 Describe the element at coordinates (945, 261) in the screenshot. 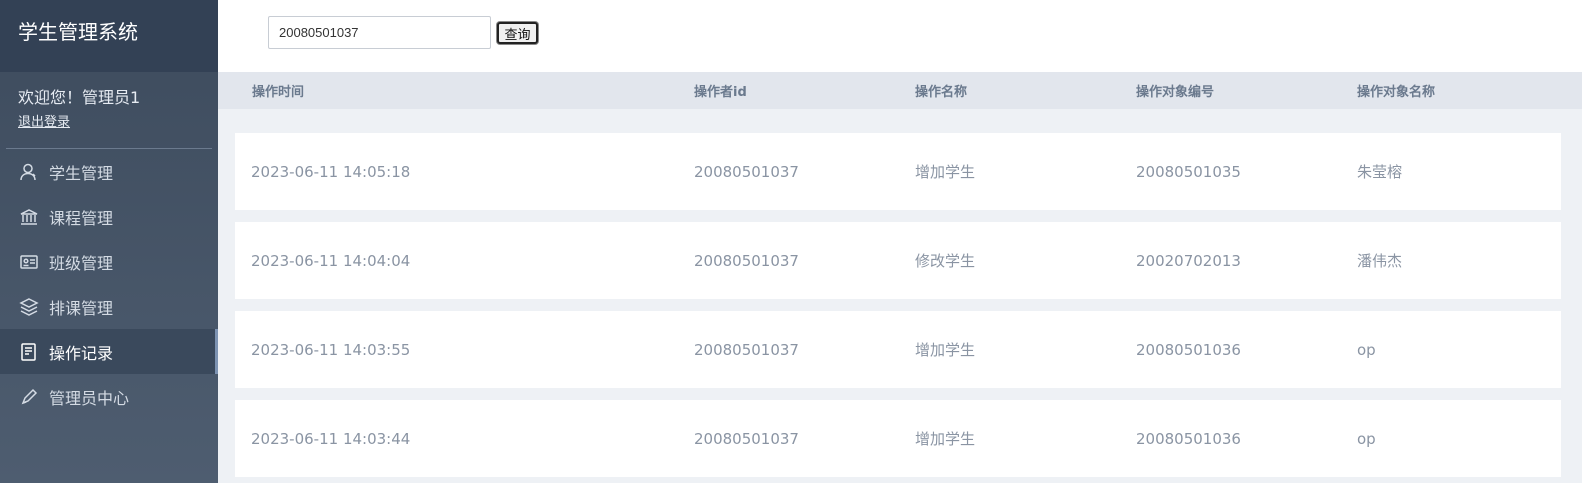

I see `cell-operation: 修改学生` at that location.